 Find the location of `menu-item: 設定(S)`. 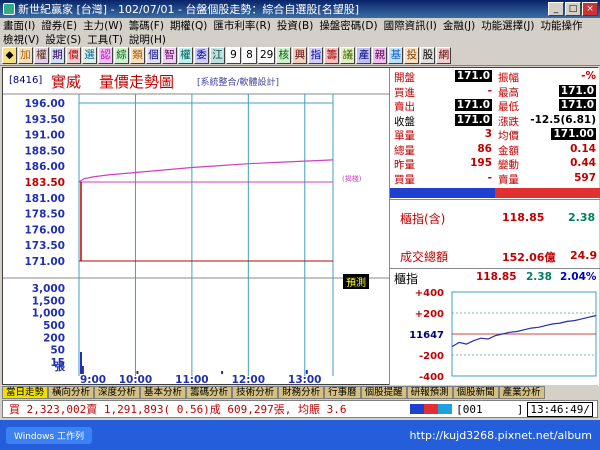

menu-item: 設定(S) is located at coordinates (63, 39).